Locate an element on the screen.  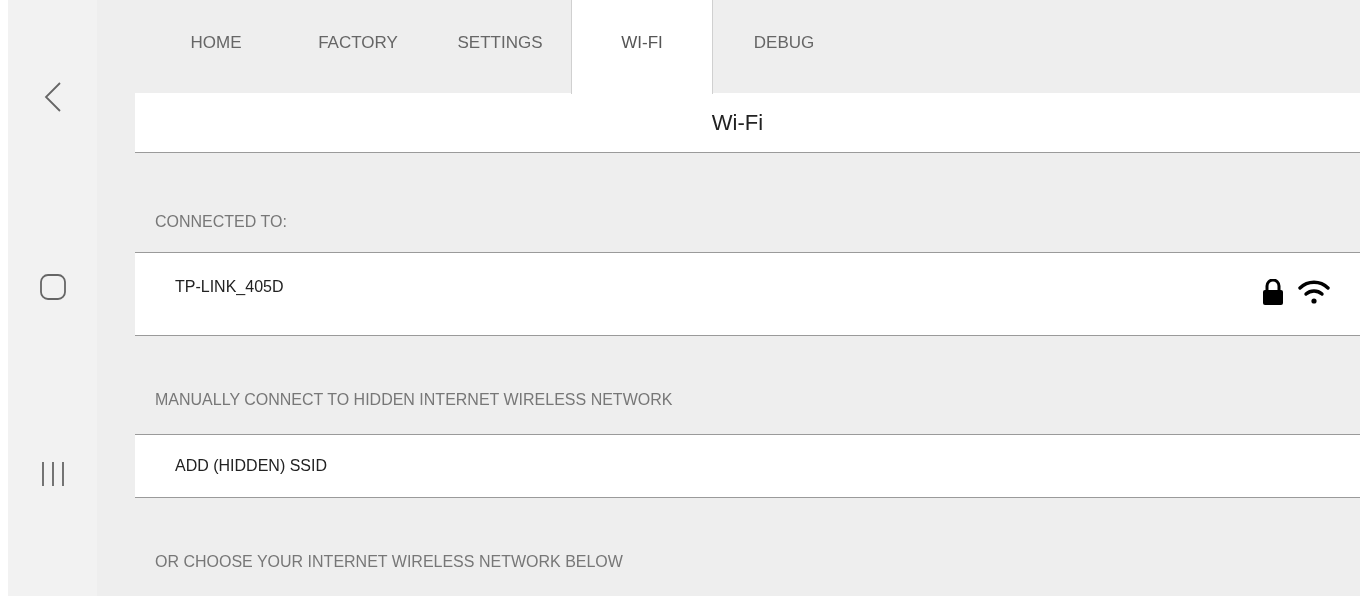
tab: WI-FI is located at coordinates (642, 47).